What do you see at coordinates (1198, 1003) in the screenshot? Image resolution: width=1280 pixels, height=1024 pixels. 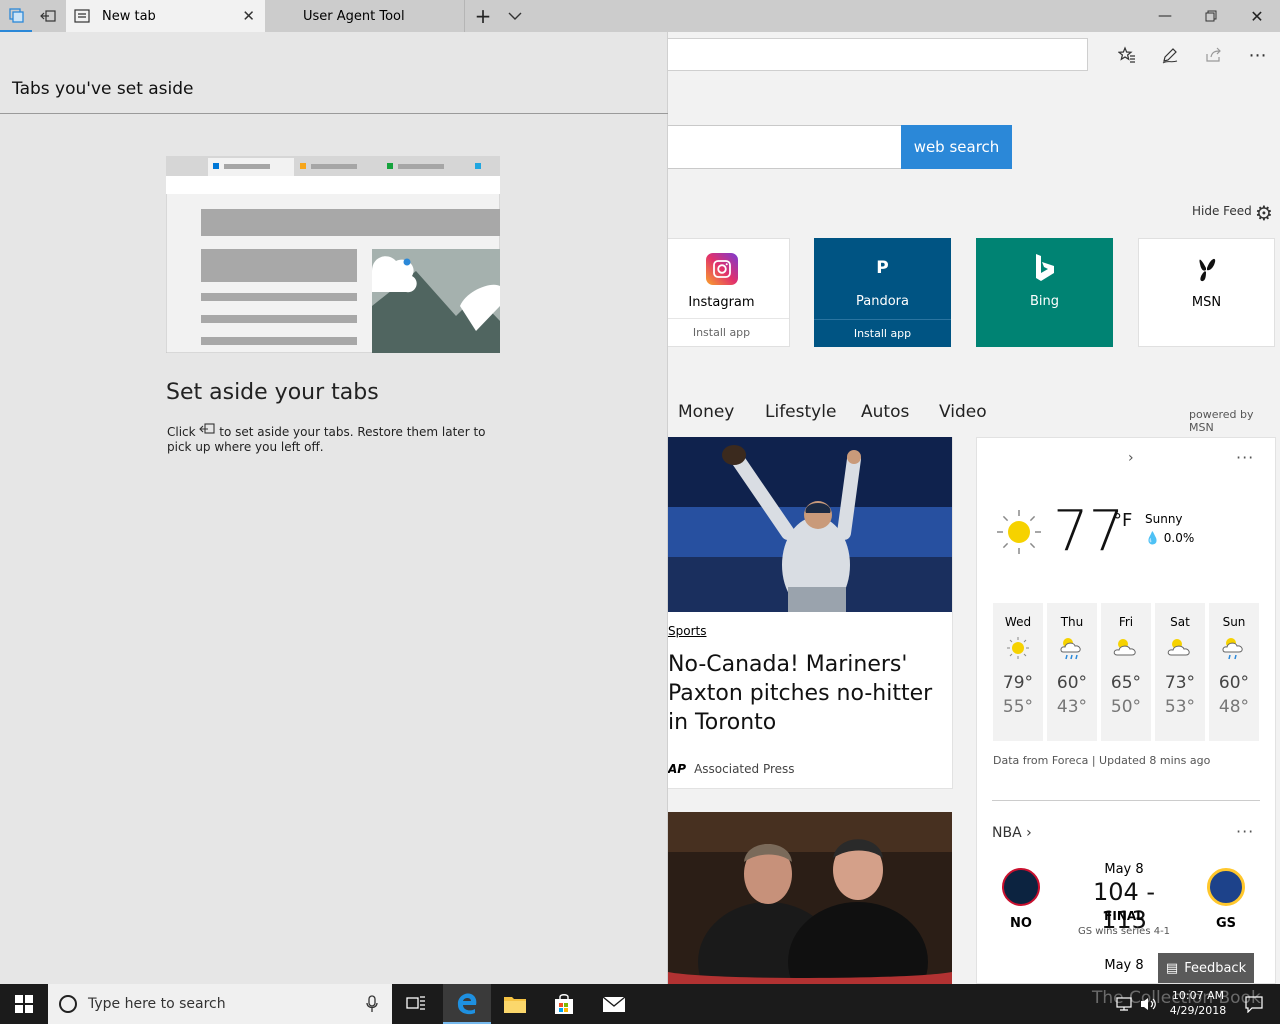 I see `taskbar-clock: 10:07 AM 4/29/2018` at bounding box center [1198, 1003].